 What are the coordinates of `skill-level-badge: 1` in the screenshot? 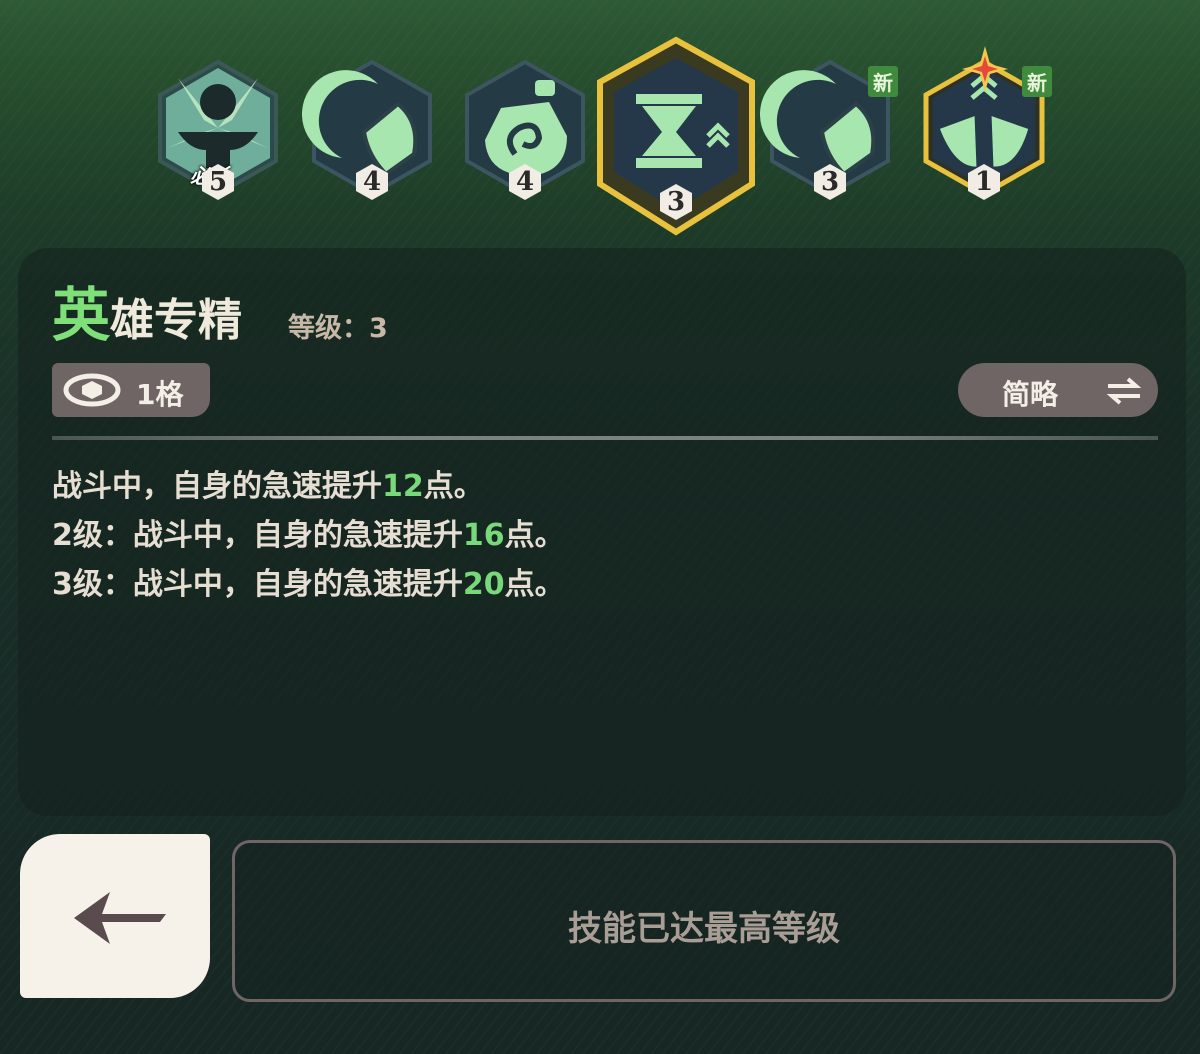 It's located at (984, 182).